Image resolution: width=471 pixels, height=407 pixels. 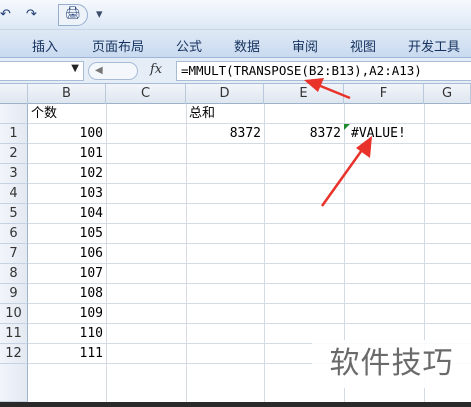 I want to click on quick-access-toolbar: ↶ ↷ 🖨 ▾, so click(x=235, y=15).